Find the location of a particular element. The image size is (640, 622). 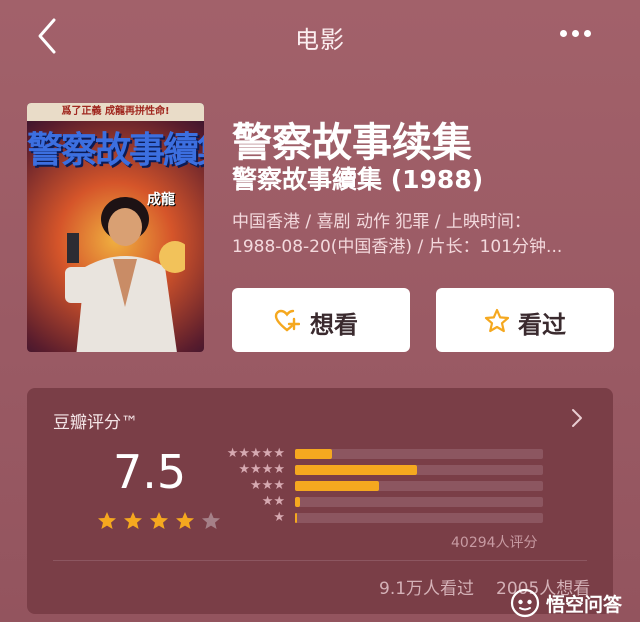

poster-title: 警察故事續集 is located at coordinates (115, 150).